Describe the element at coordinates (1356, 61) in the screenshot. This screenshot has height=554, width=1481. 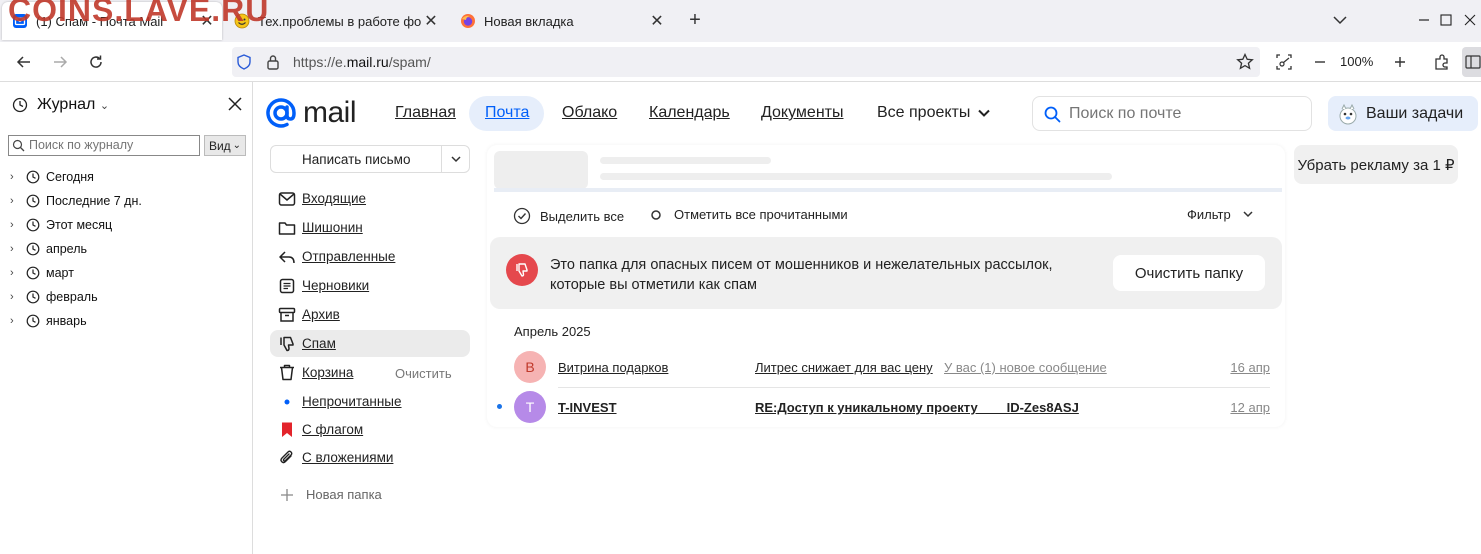
I see `zoom-level: 100%` at that location.